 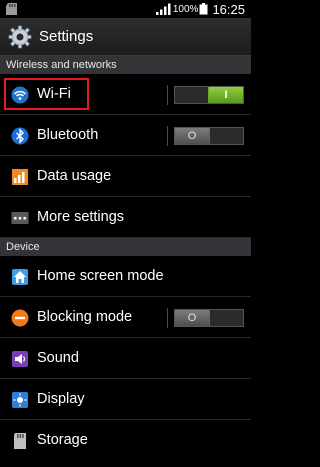 I want to click on battery-icon, so click(x=203, y=9).